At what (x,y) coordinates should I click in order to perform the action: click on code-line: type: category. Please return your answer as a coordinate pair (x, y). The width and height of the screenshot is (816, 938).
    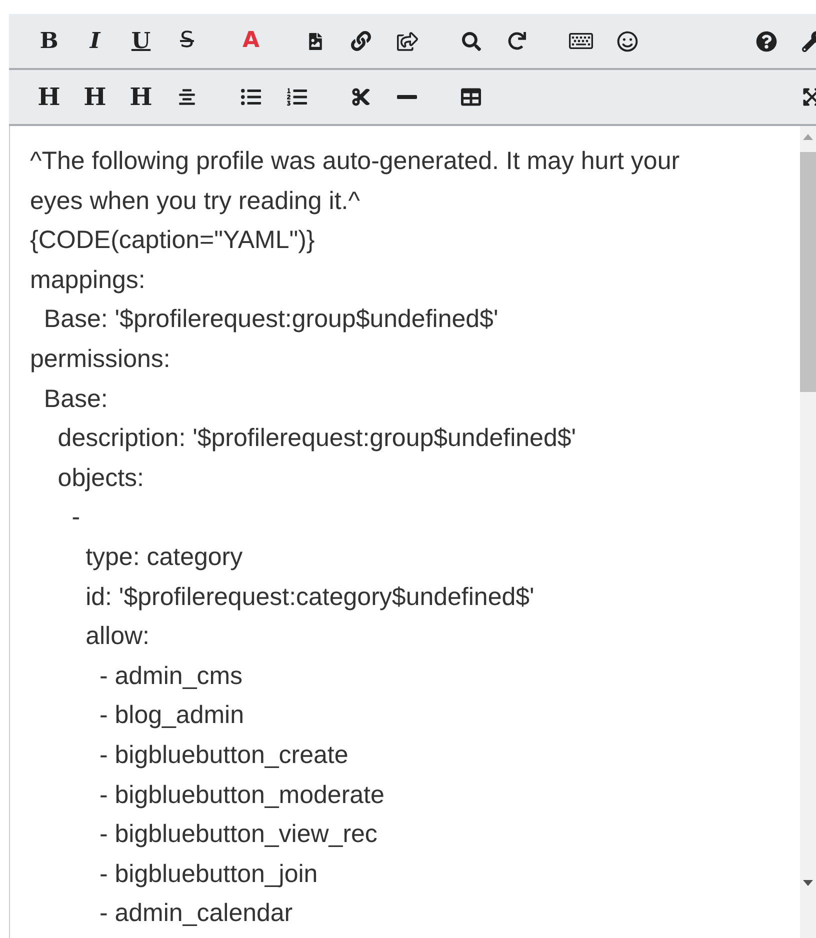
    Looking at the image, I should click on (164, 557).